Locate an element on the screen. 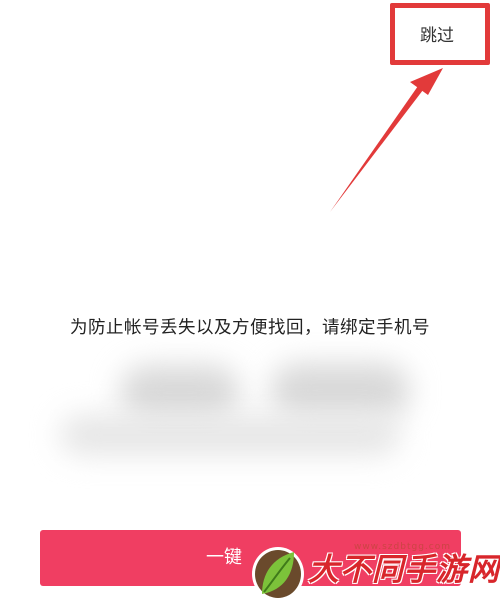 The height and width of the screenshot is (604, 500). skip-button: 跳过 is located at coordinates (437, 36).